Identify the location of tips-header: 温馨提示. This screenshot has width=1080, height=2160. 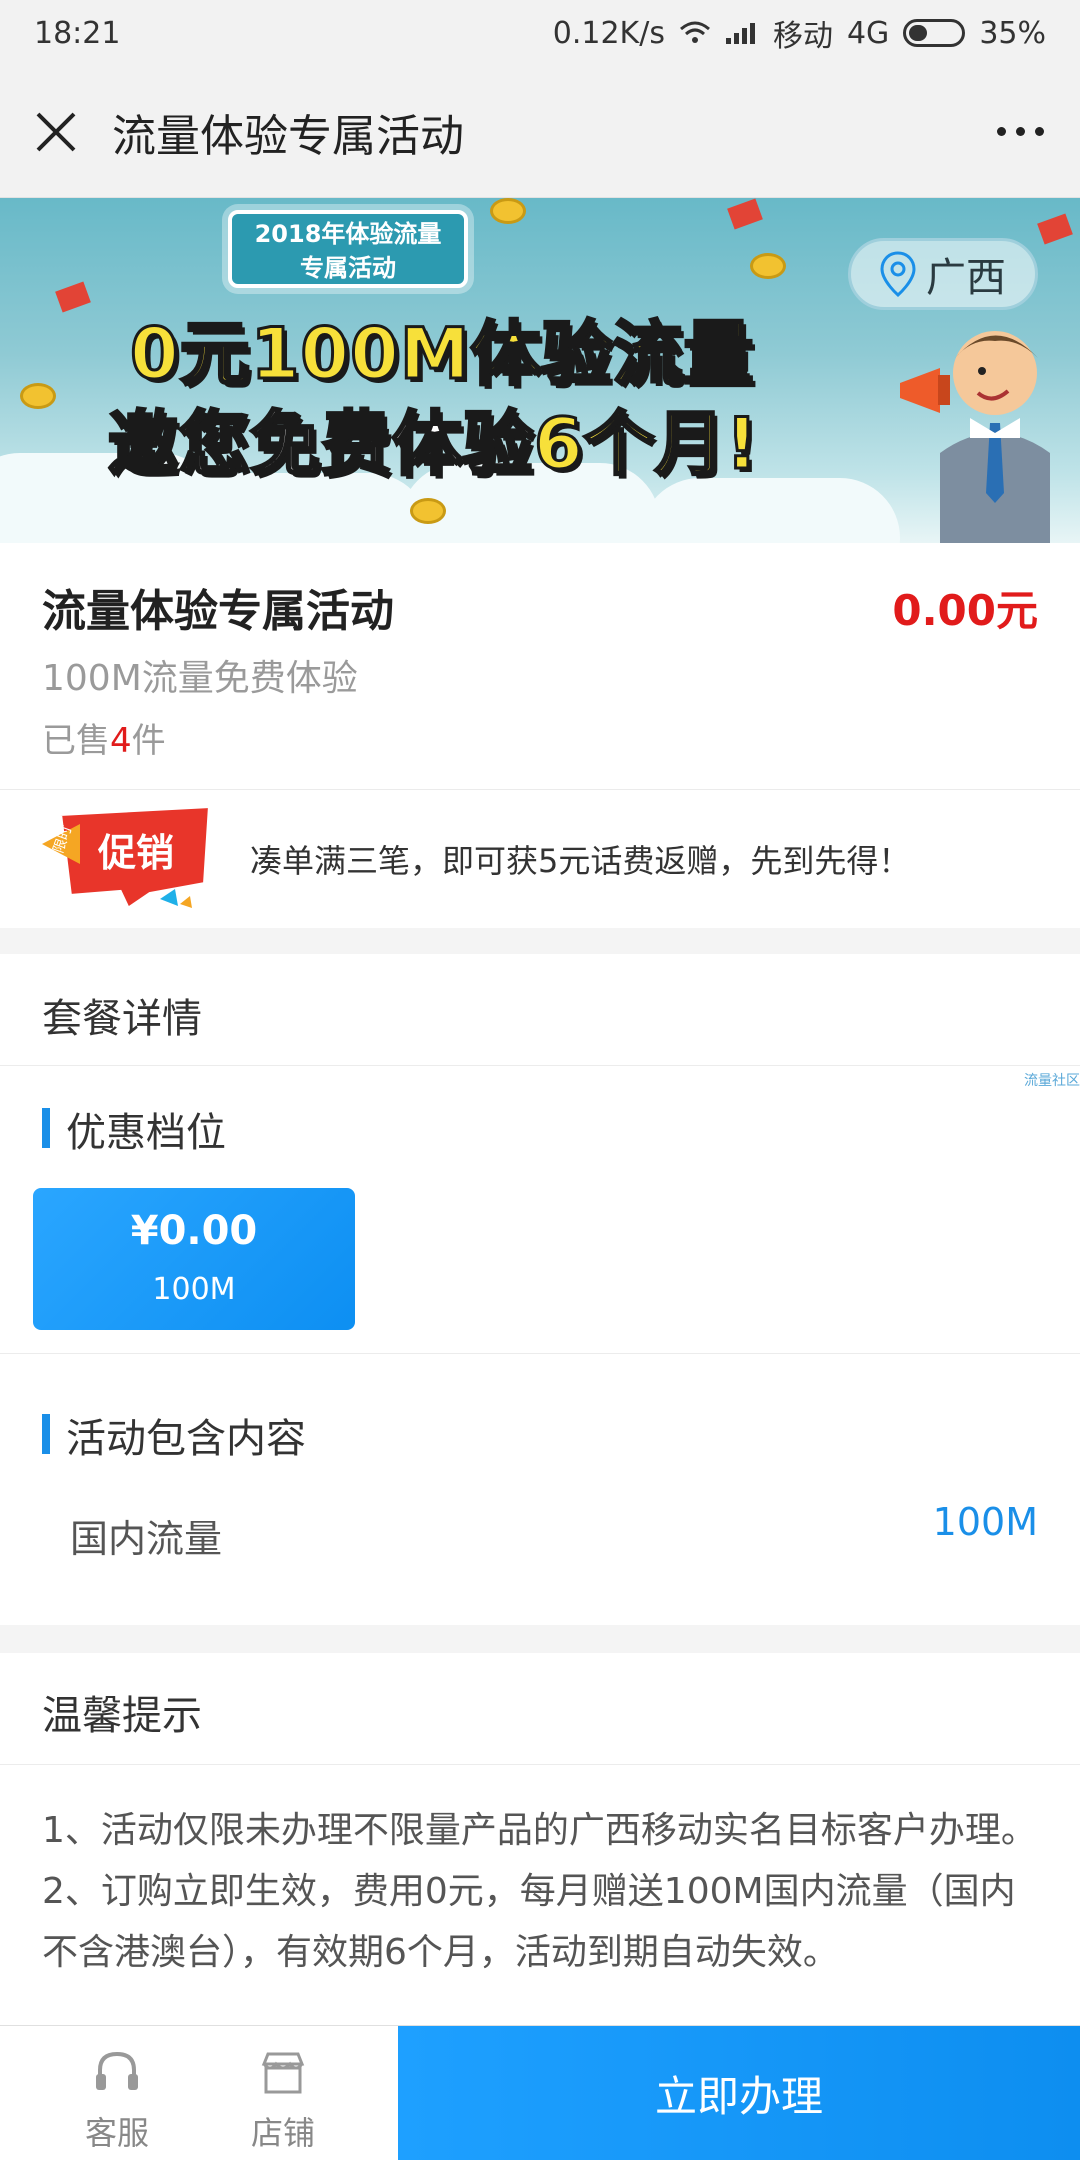
(540, 1709).